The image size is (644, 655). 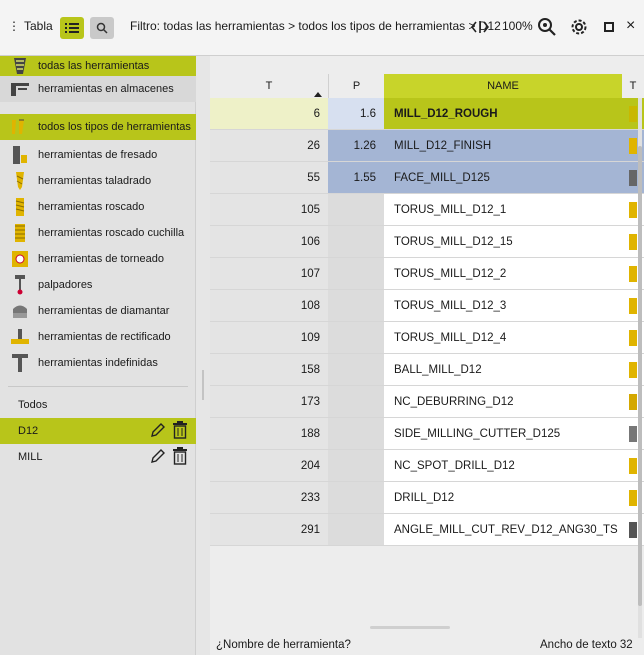 What do you see at coordinates (503, 273) in the screenshot?
I see `cell-tool-name: TORUS_MILL_D12_2` at bounding box center [503, 273].